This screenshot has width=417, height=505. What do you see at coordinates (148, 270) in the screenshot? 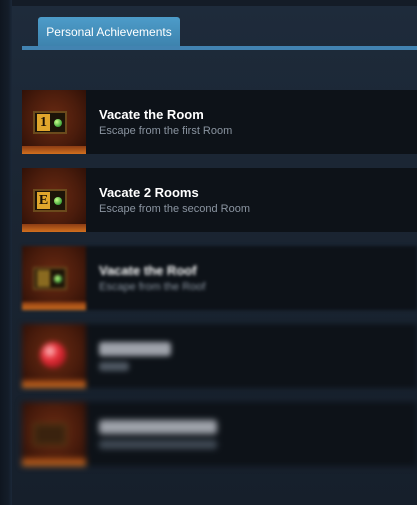
I see `achievement-title: Vacate the Roof` at bounding box center [148, 270].